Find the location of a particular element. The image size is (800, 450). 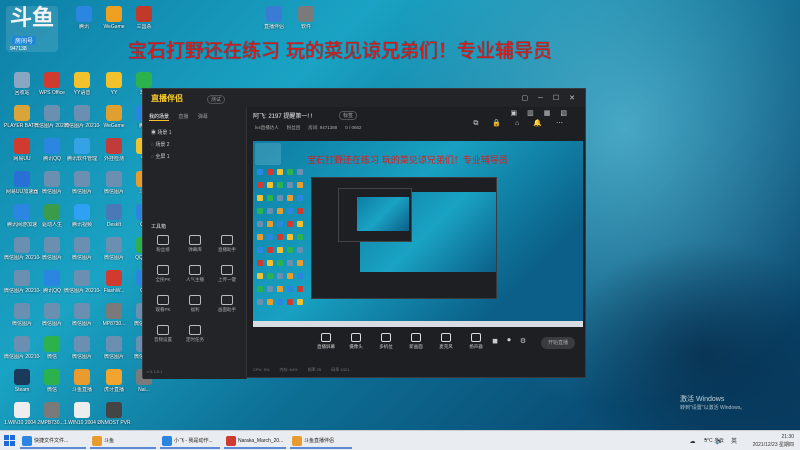

desktop-icon-label: 斗鱼直播 is located at coordinates (81, 390).